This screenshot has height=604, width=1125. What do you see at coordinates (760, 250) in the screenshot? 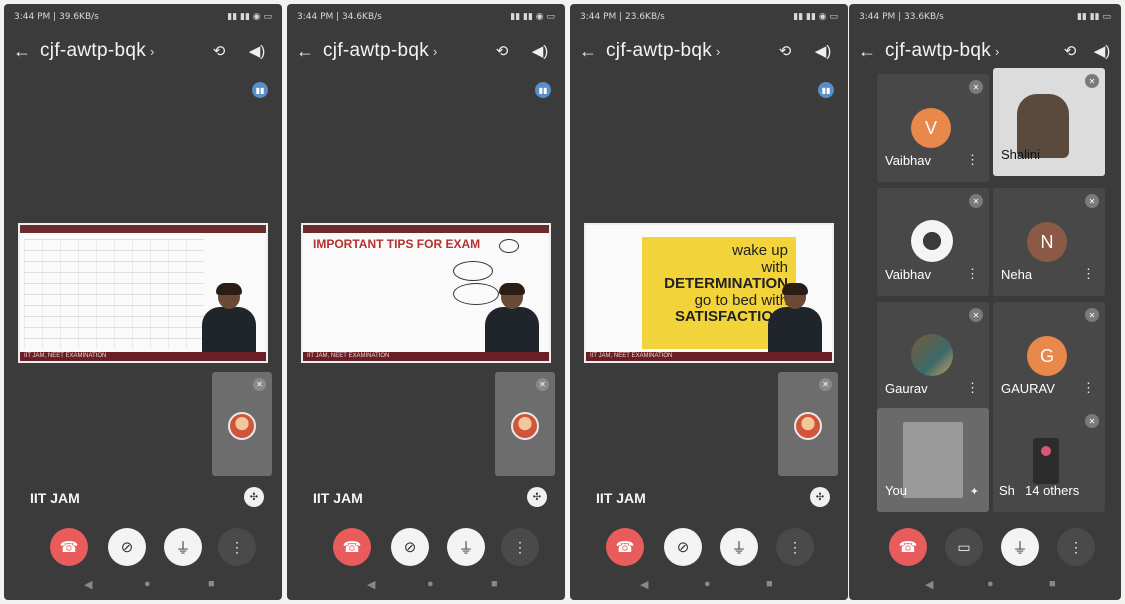
I see `quote-line: wake up` at bounding box center [760, 250].